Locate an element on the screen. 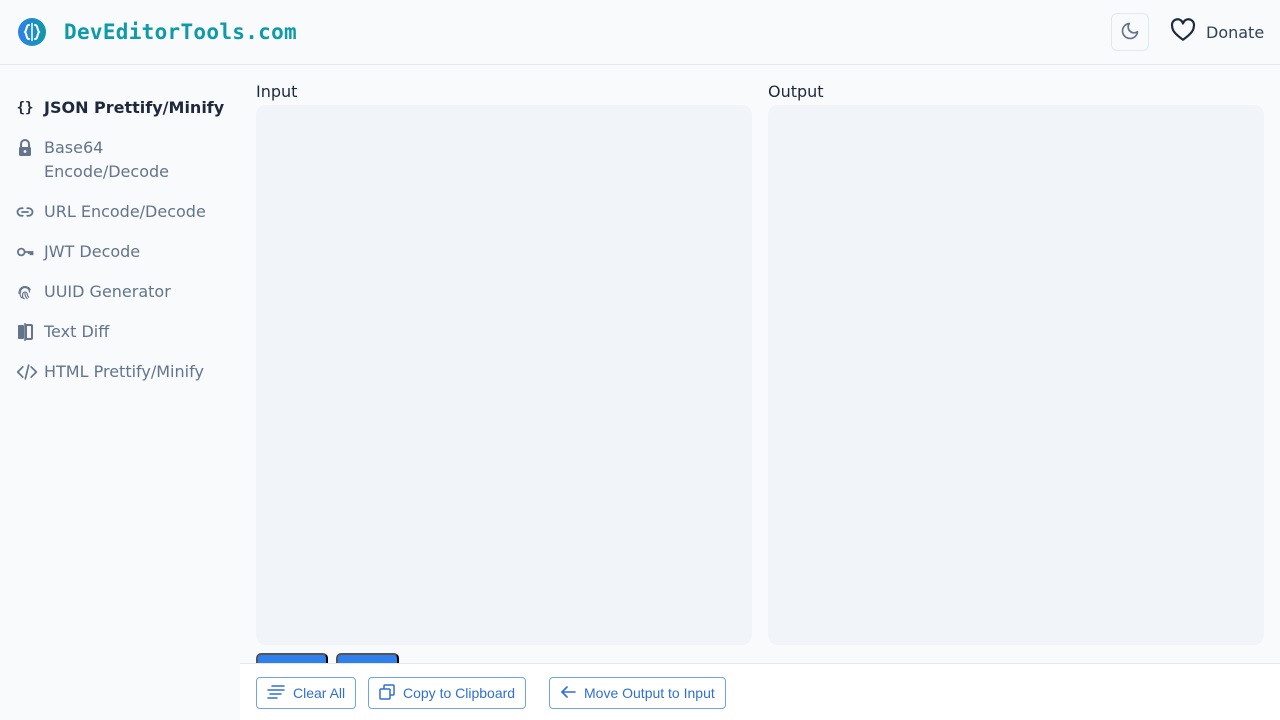 The height and width of the screenshot is (720, 1280). braces-icon: {} is located at coordinates (25, 108).